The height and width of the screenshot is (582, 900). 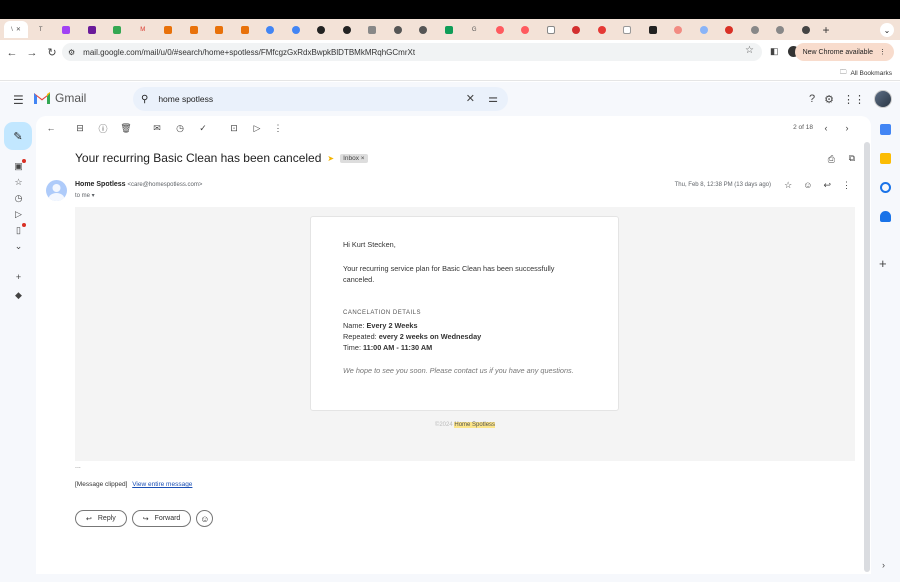 What do you see at coordinates (475, 29) in the screenshot?
I see `tab: G` at bounding box center [475, 29].